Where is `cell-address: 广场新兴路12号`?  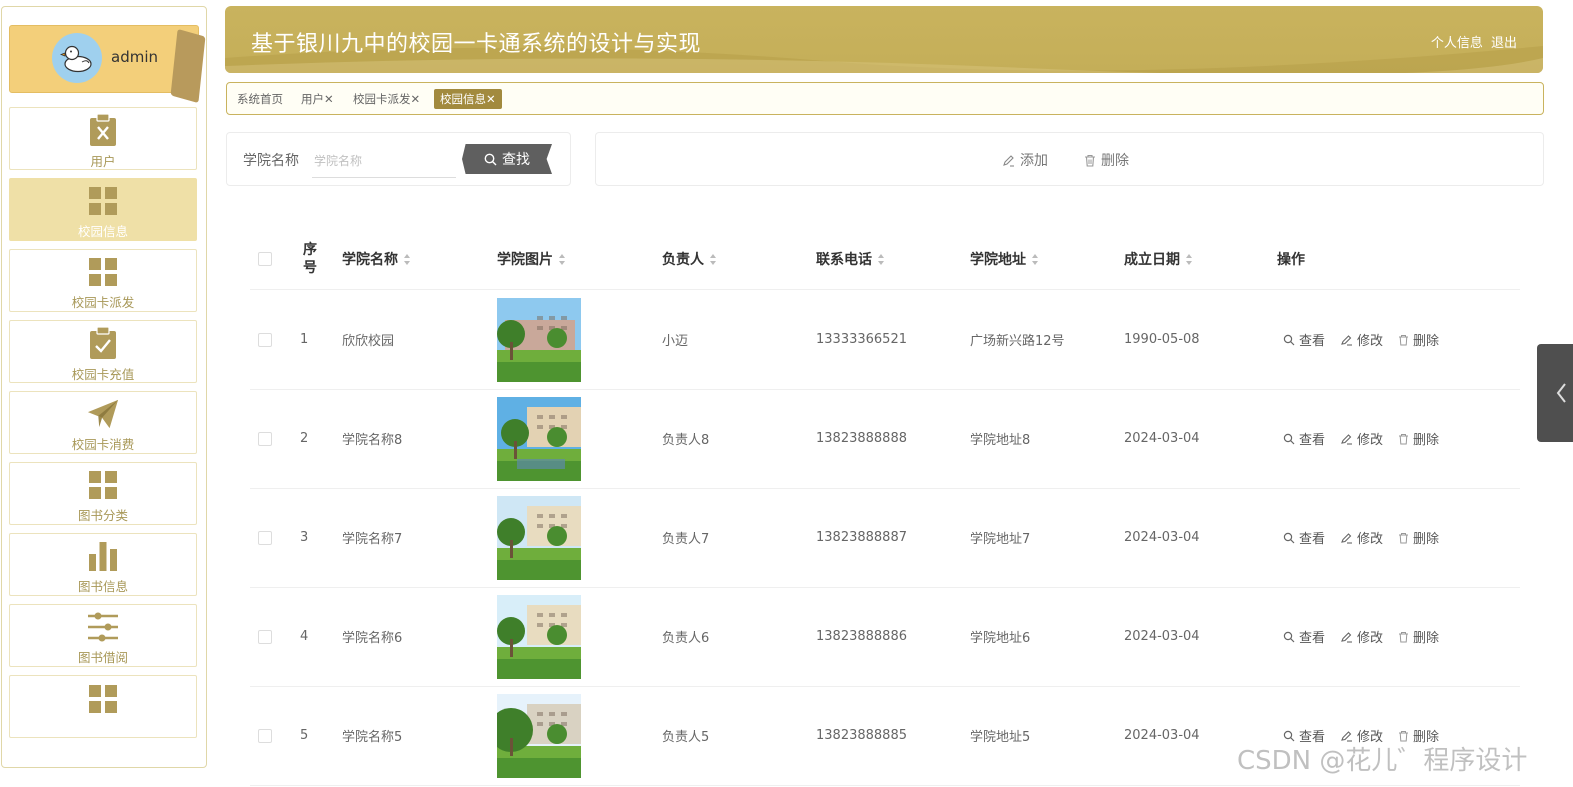 cell-address: 广场新兴路12号 is located at coordinates (1017, 341).